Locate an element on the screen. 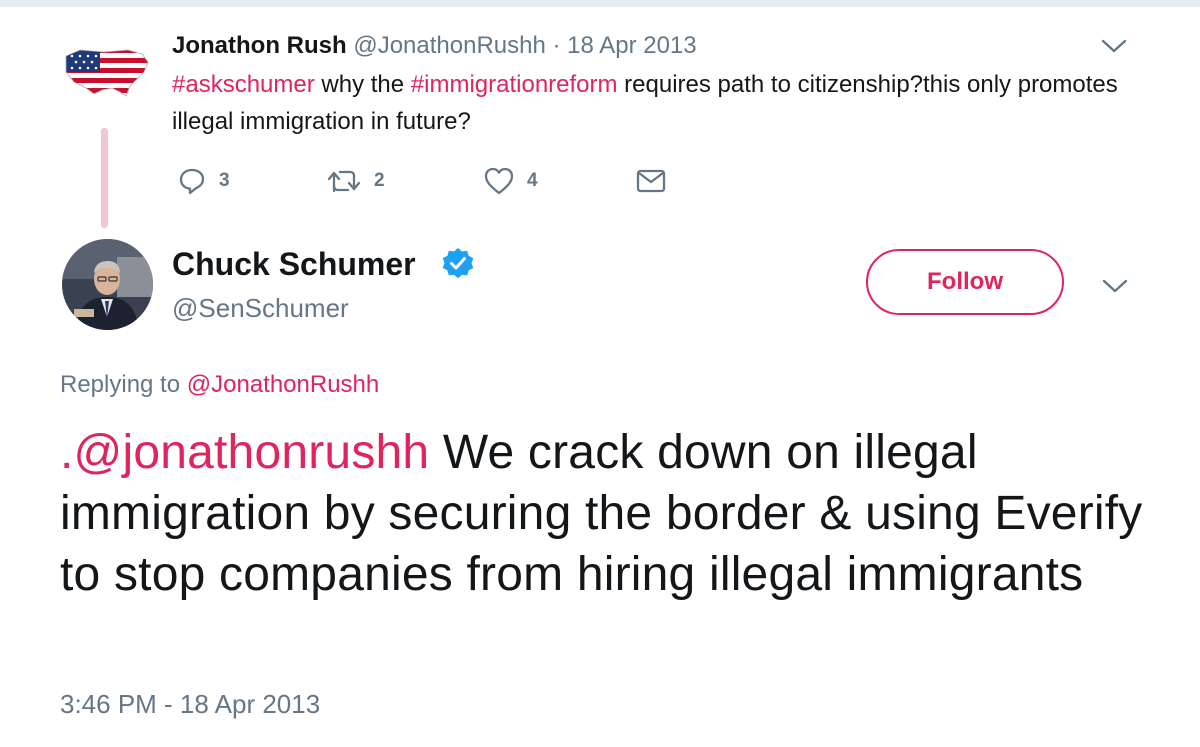 Image resolution: width=1200 pixels, height=747 pixels. us-flag-map-icon is located at coordinates (107, 73).